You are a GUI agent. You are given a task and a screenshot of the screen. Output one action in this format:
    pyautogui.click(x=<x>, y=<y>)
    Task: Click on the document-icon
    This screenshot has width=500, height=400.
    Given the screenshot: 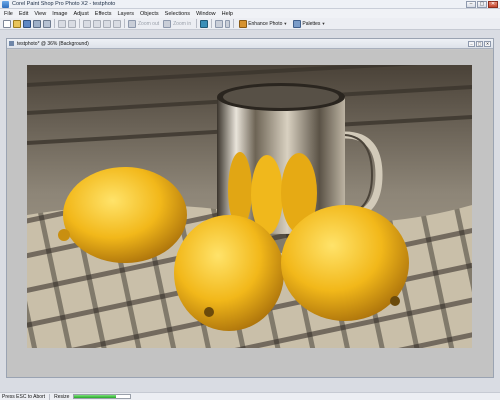 What is the action you would take?
    pyautogui.click(x=11, y=43)
    